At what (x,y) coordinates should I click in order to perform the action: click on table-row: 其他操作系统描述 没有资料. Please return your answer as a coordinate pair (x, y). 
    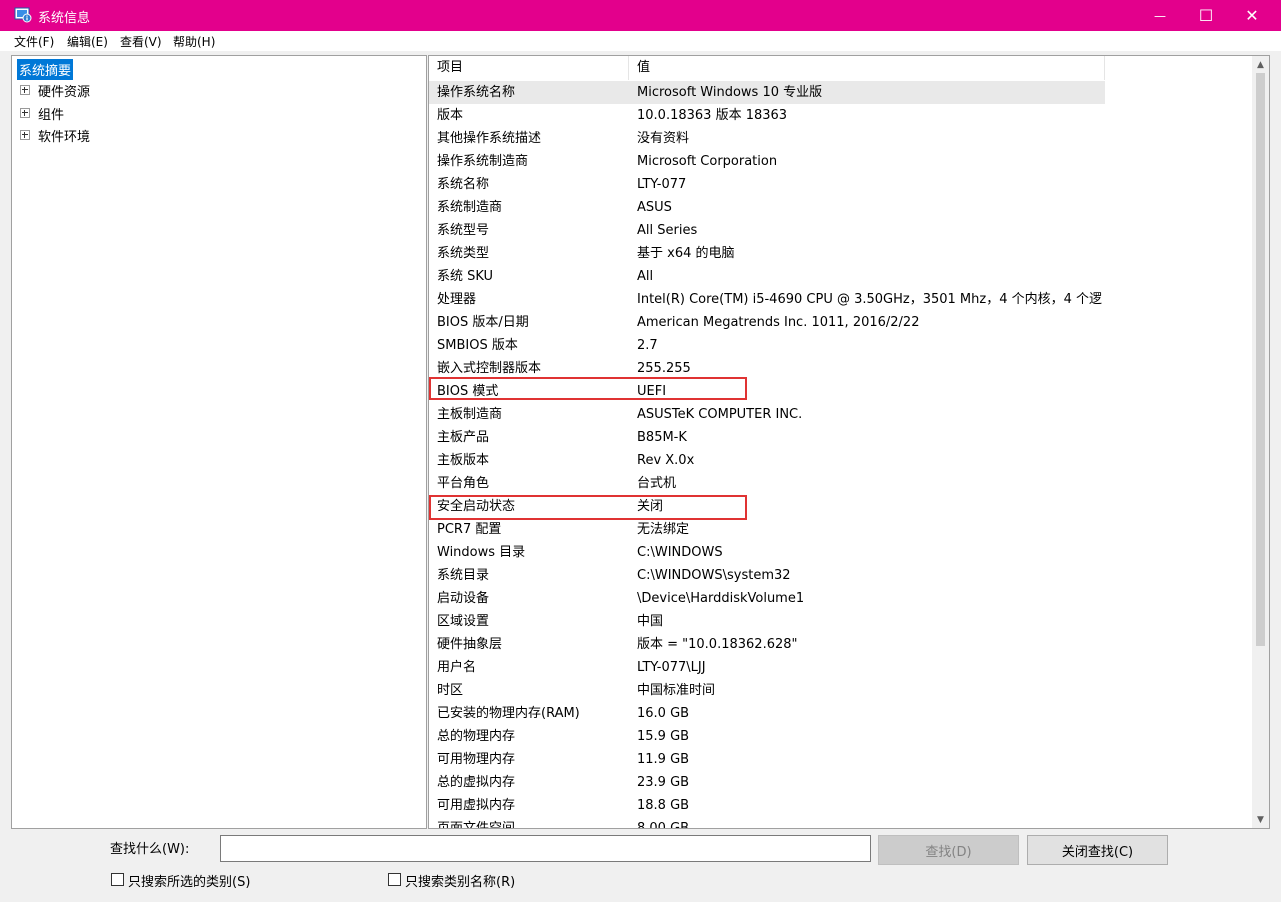
    Looking at the image, I should click on (767, 138).